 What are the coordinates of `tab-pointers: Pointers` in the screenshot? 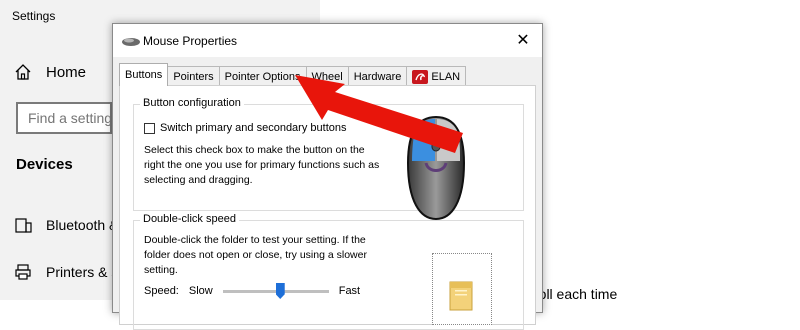 It's located at (193, 76).